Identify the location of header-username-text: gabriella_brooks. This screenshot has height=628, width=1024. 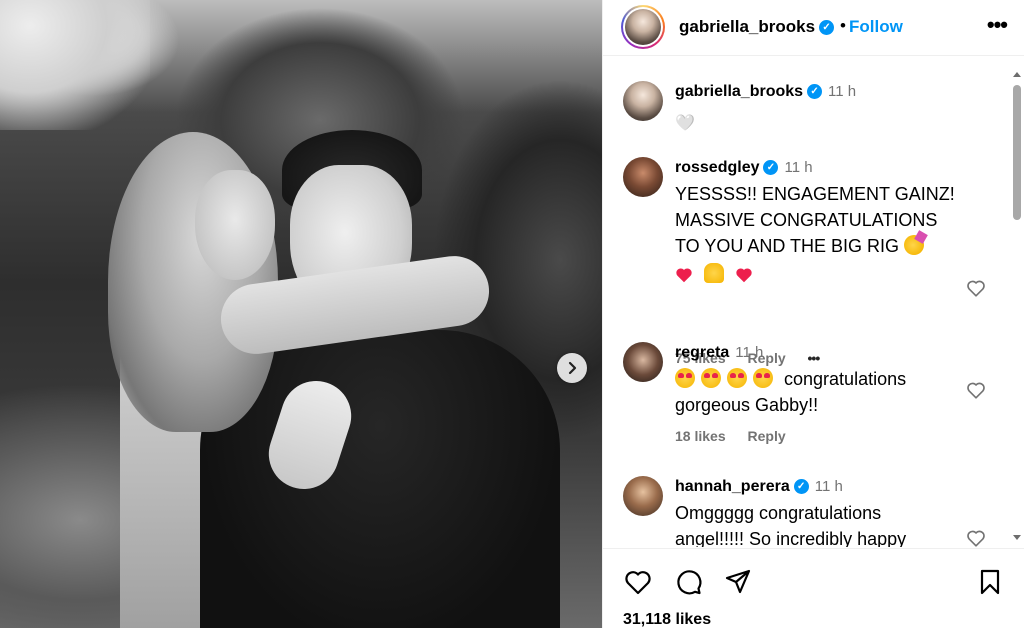
(747, 26).